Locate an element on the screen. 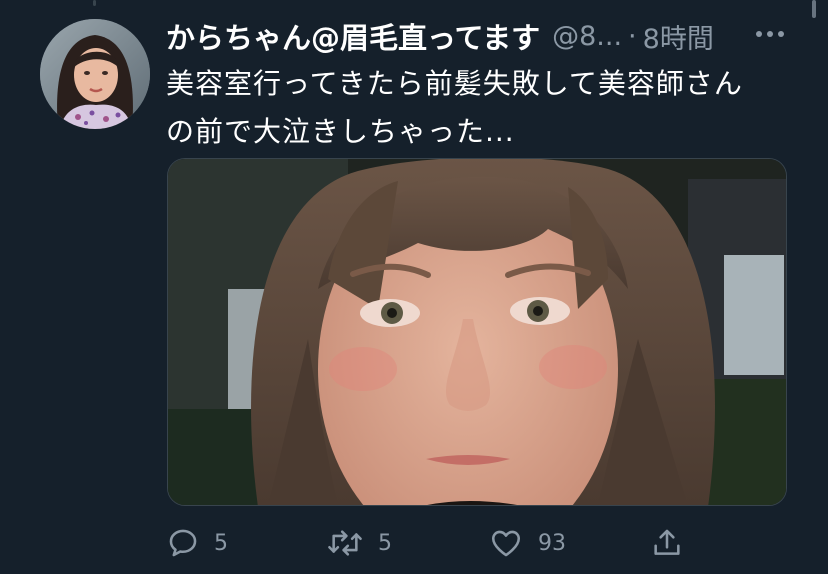 This screenshot has height=574, width=828. share-icon is located at coordinates (667, 542).